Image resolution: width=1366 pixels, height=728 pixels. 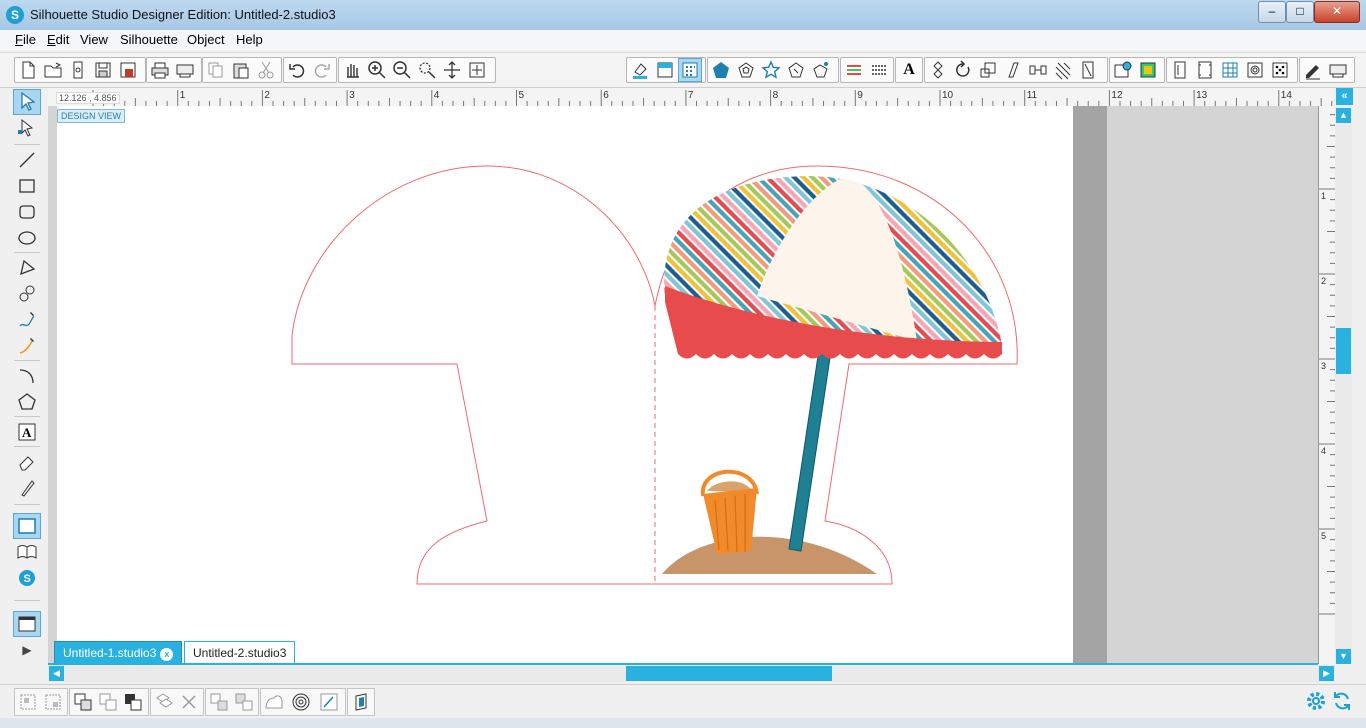 I want to click on page-setup-icon, so click(x=1180, y=70).